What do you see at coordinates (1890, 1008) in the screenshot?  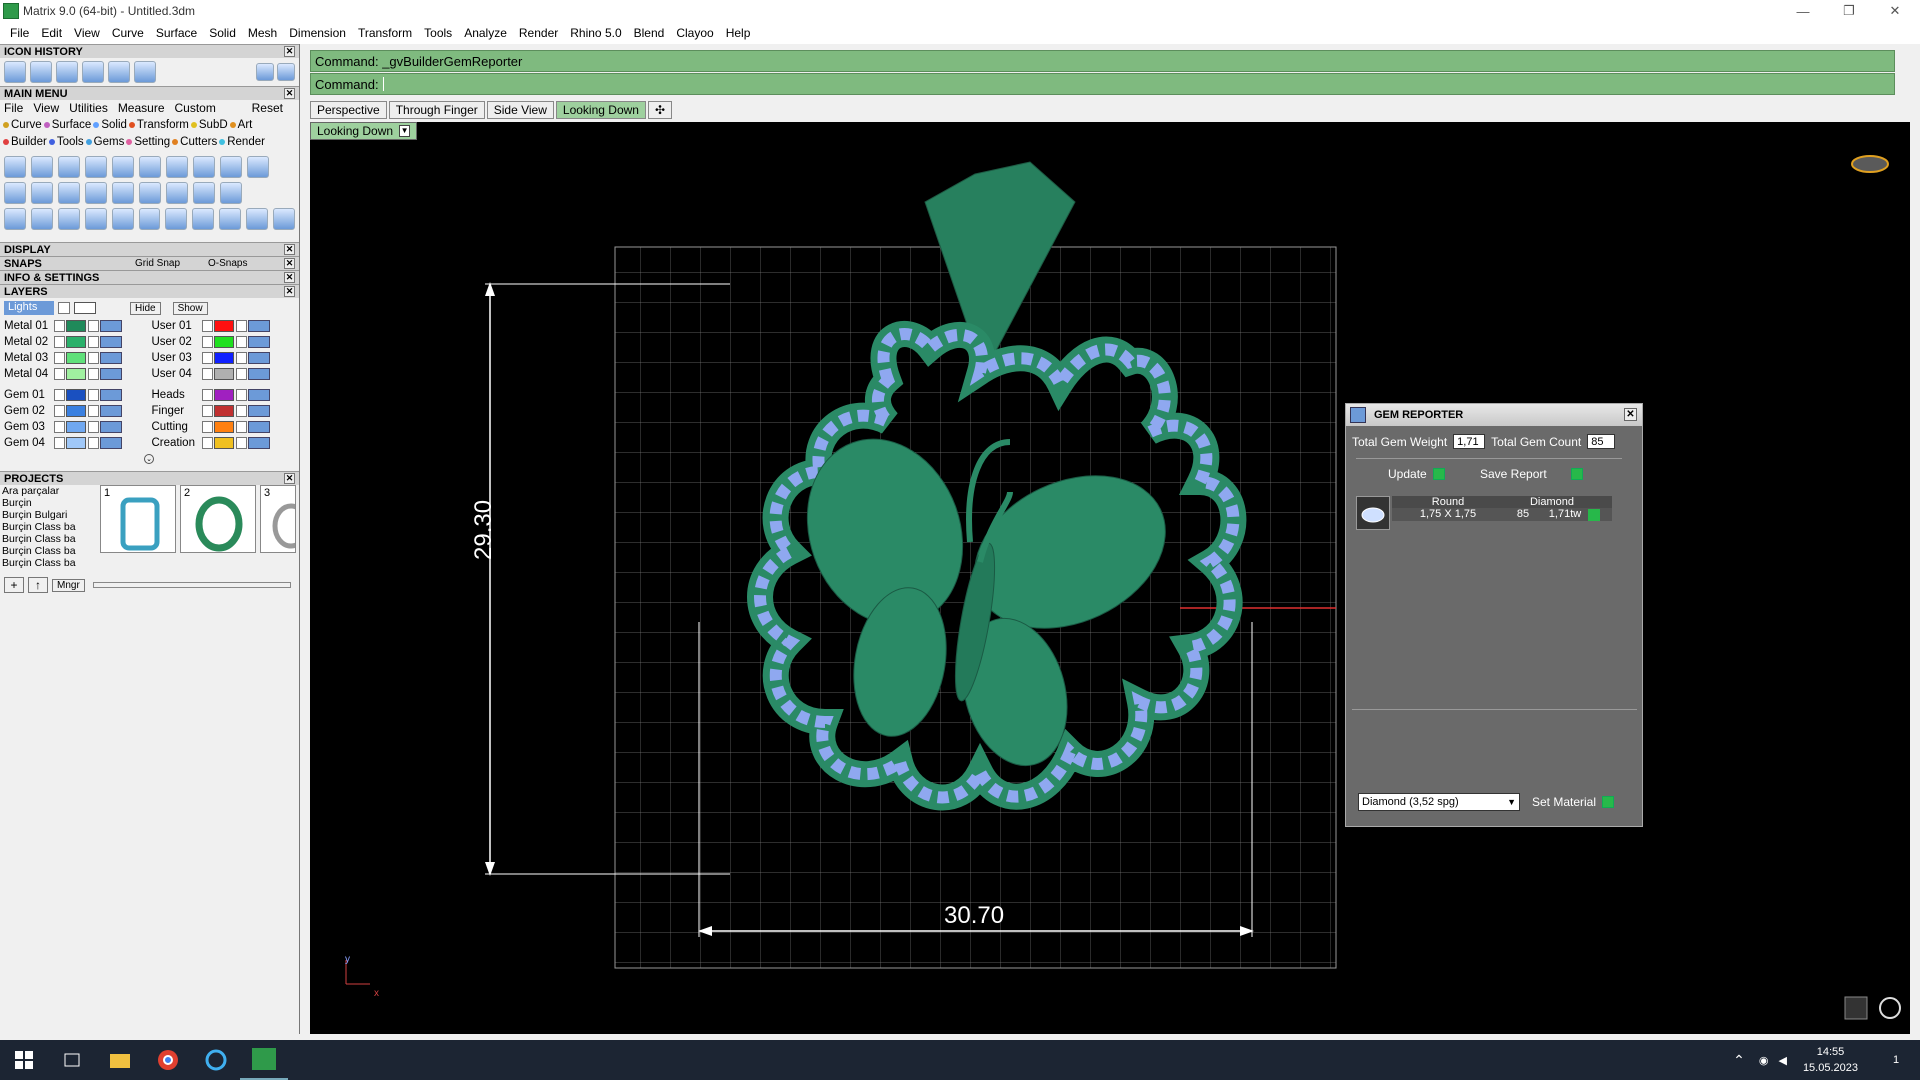 I see `refresh-icon` at bounding box center [1890, 1008].